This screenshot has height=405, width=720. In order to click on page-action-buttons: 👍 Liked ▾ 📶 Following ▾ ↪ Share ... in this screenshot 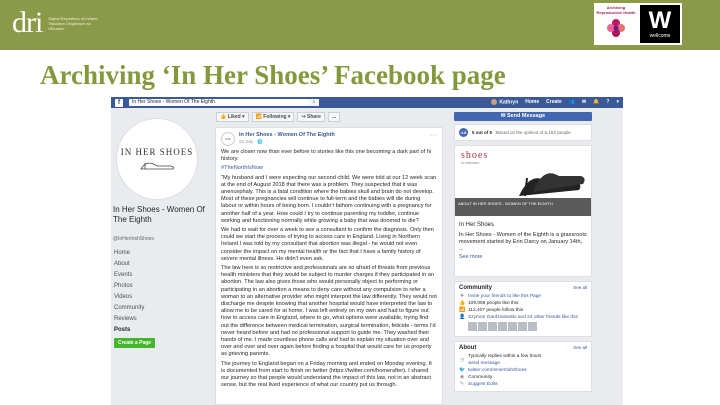, I will do `click(278, 117)`.